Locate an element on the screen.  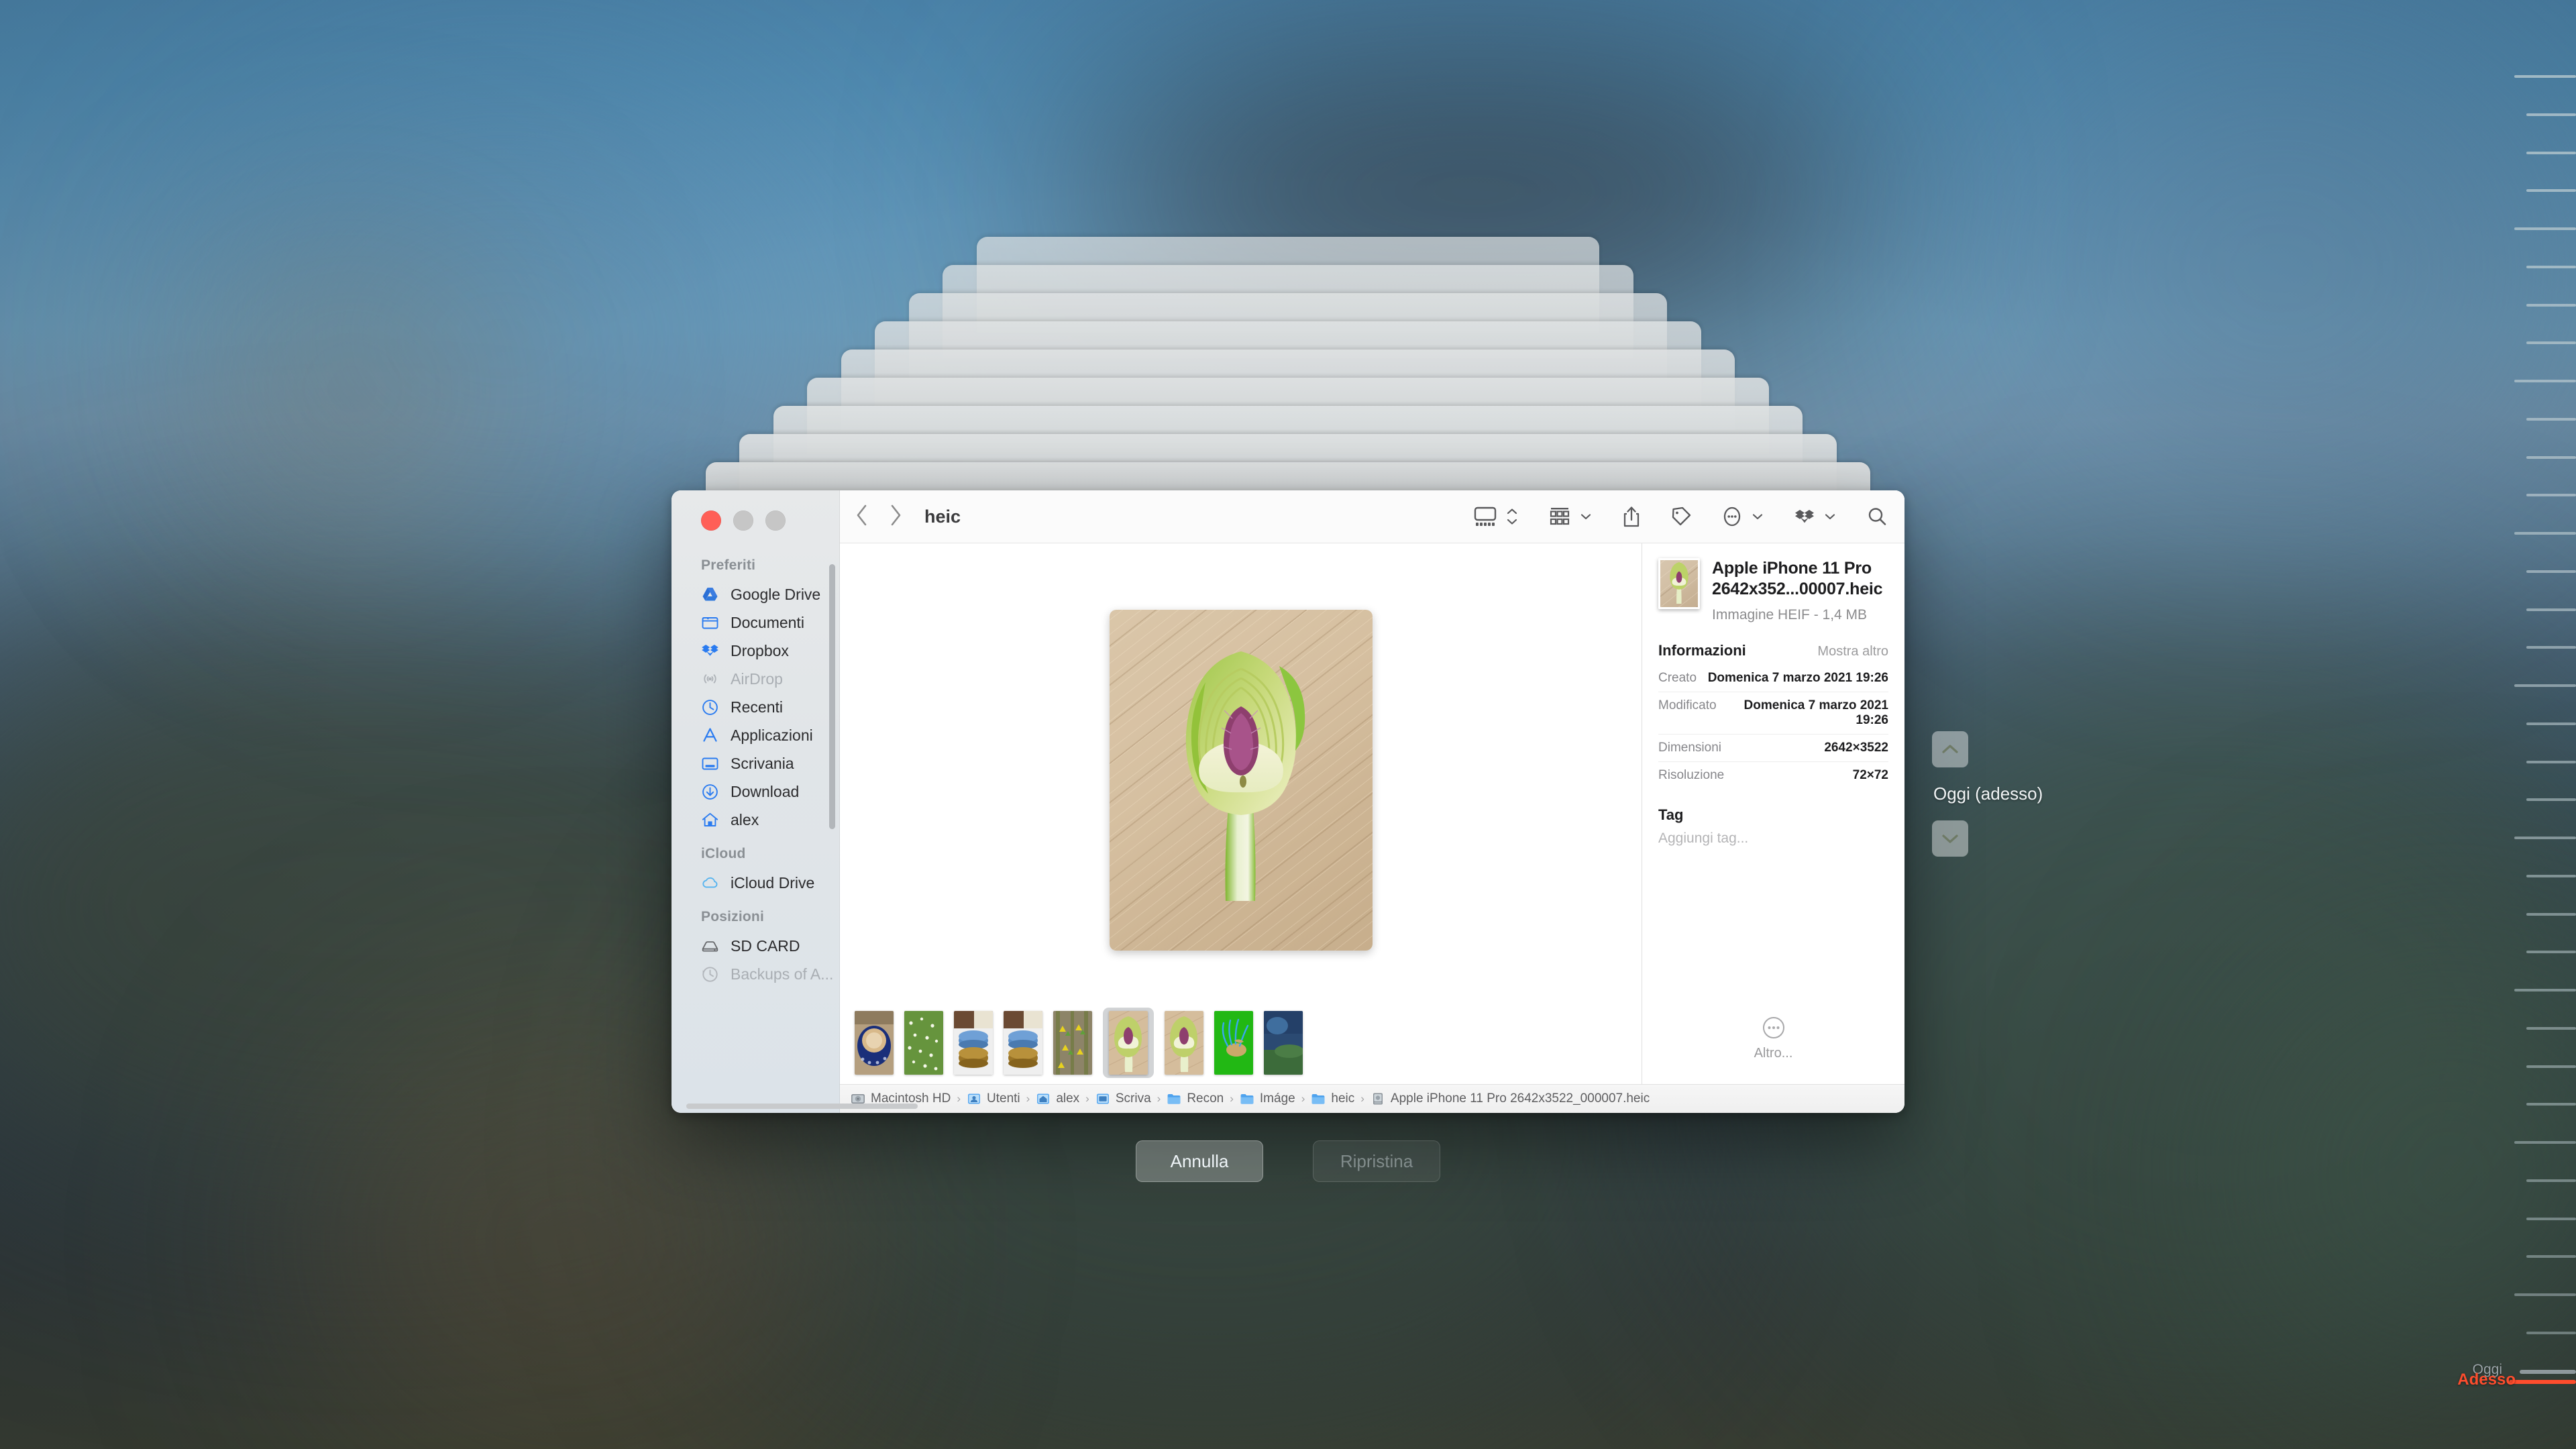
breadcrumb-item: Utenti is located at coordinates (993, 1098).